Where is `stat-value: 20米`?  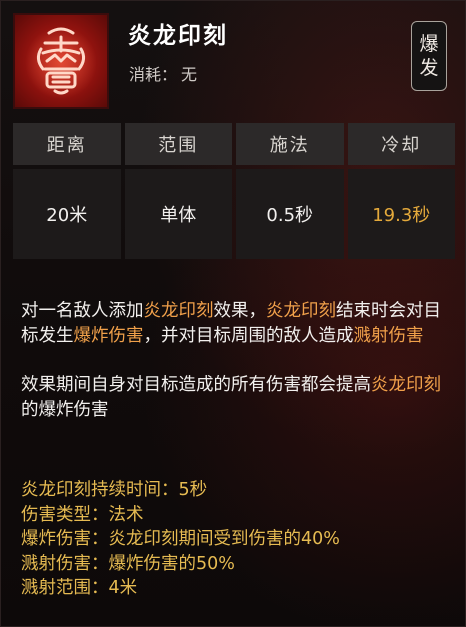
stat-value: 20米 is located at coordinates (67, 214).